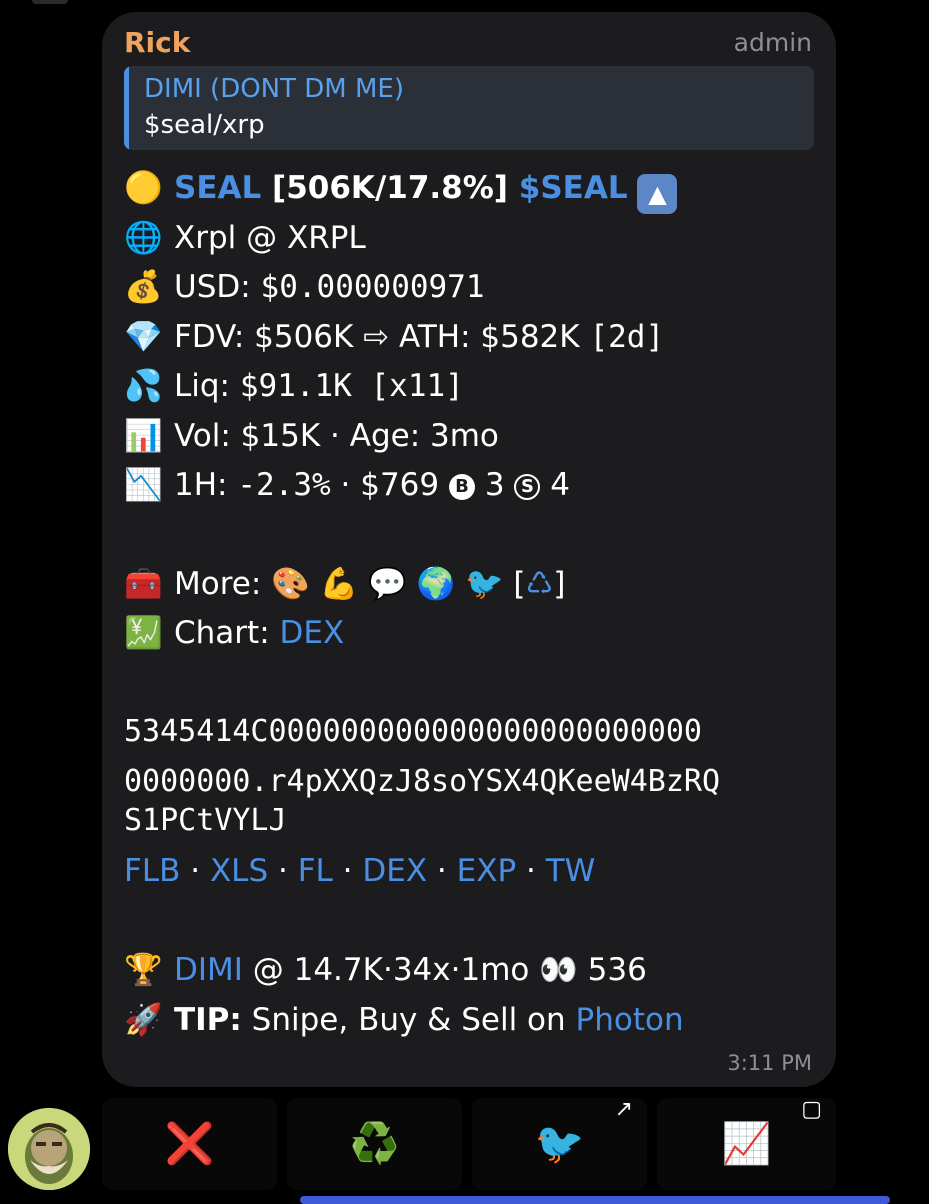 This screenshot has width=929, height=1204. What do you see at coordinates (143, 287) in the screenshot?
I see `money-bag-icon: 💰` at bounding box center [143, 287].